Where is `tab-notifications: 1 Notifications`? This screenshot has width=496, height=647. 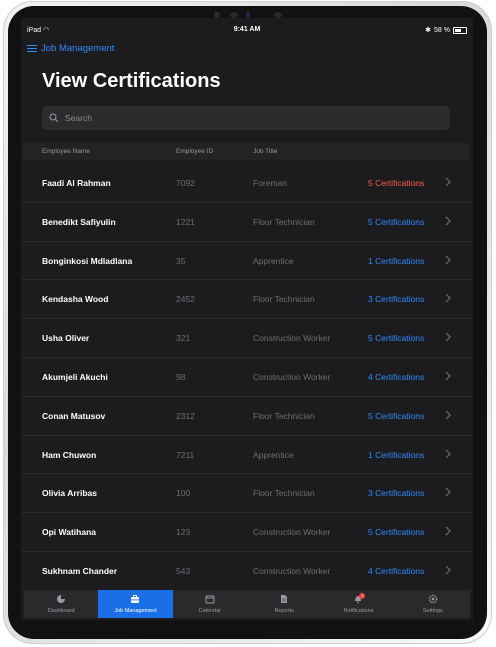
tab-notifications: 1 Notifications is located at coordinates (358, 604).